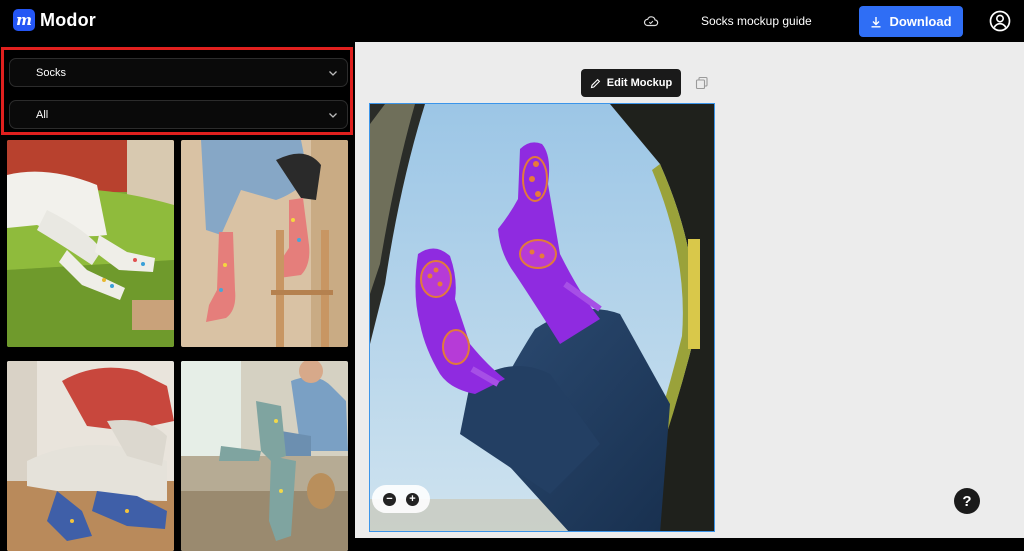  I want to click on edit-mockup-label: Edit Mockup, so click(639, 83).